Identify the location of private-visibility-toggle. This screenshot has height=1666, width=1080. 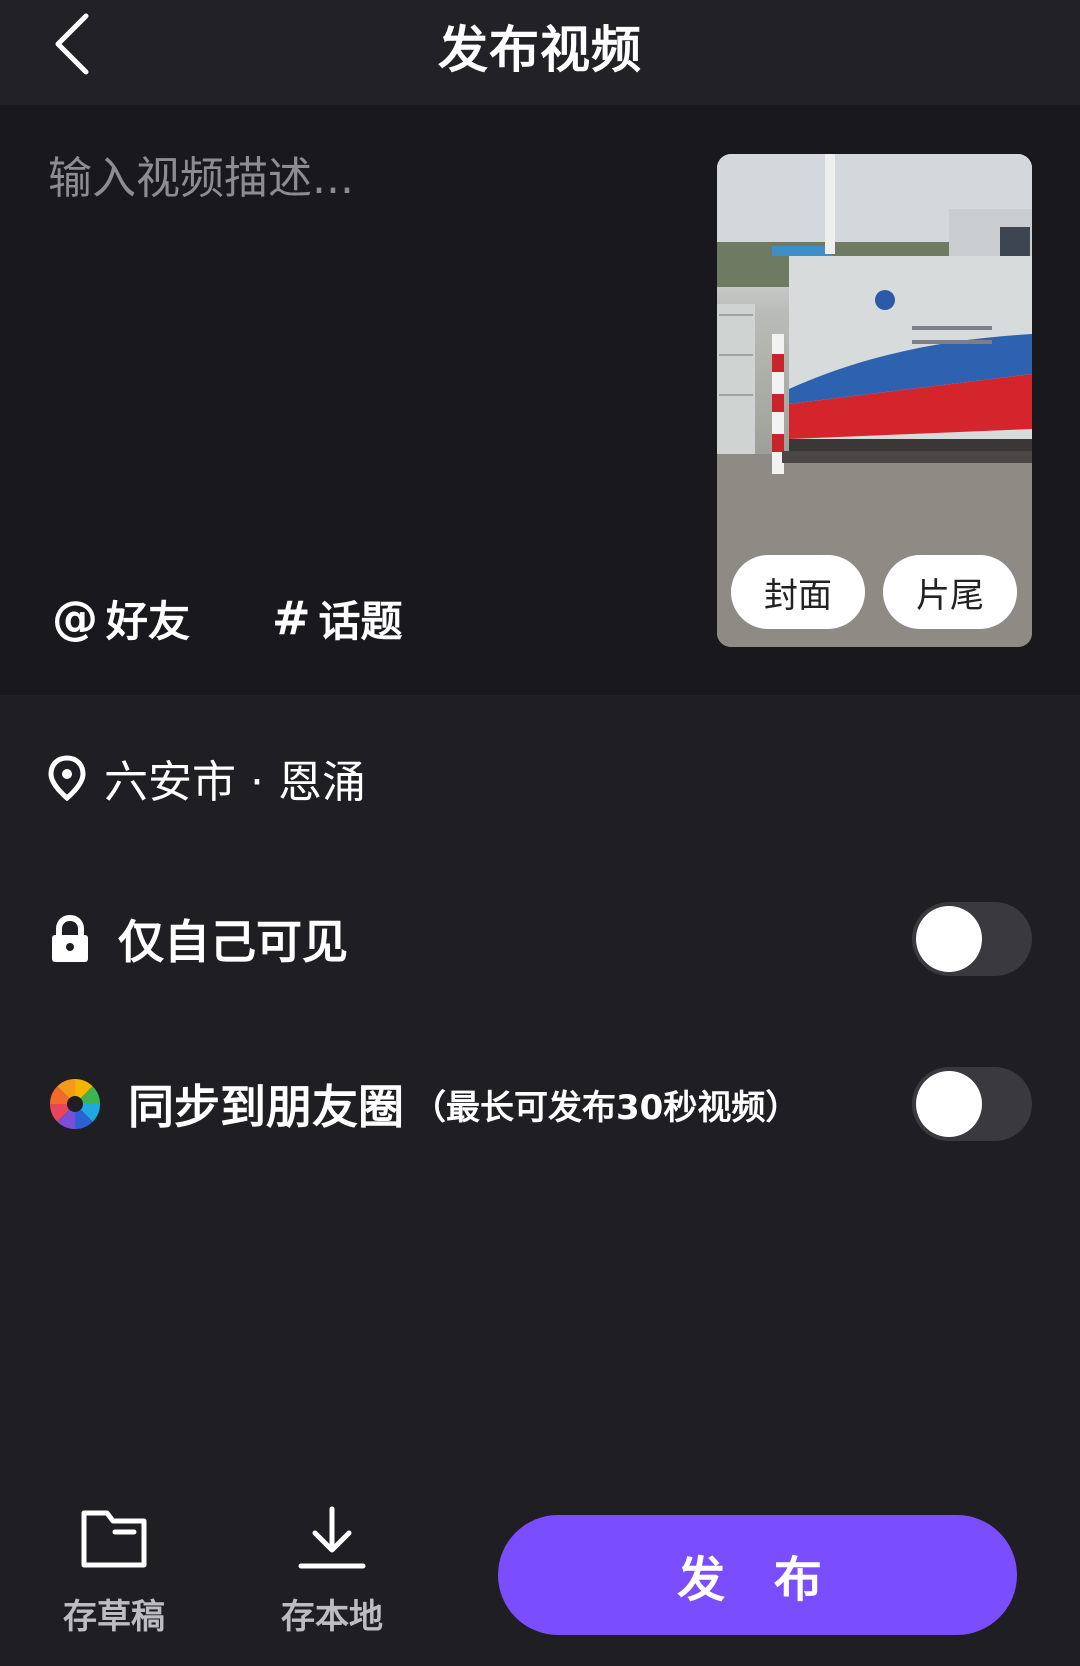
(972, 939).